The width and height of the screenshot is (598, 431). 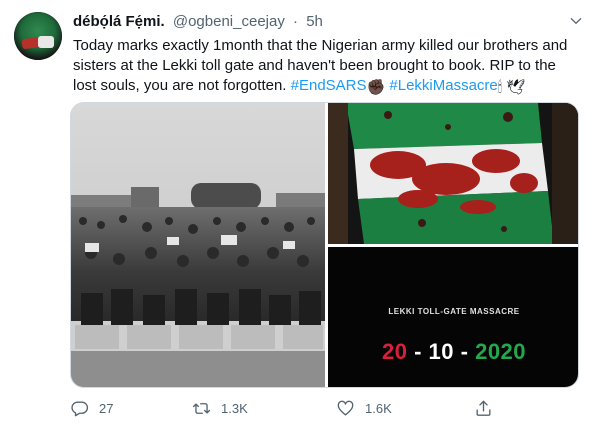 What do you see at coordinates (119, 21) in the screenshot?
I see `display-name: débọ́lá Fẹ́mi.` at bounding box center [119, 21].